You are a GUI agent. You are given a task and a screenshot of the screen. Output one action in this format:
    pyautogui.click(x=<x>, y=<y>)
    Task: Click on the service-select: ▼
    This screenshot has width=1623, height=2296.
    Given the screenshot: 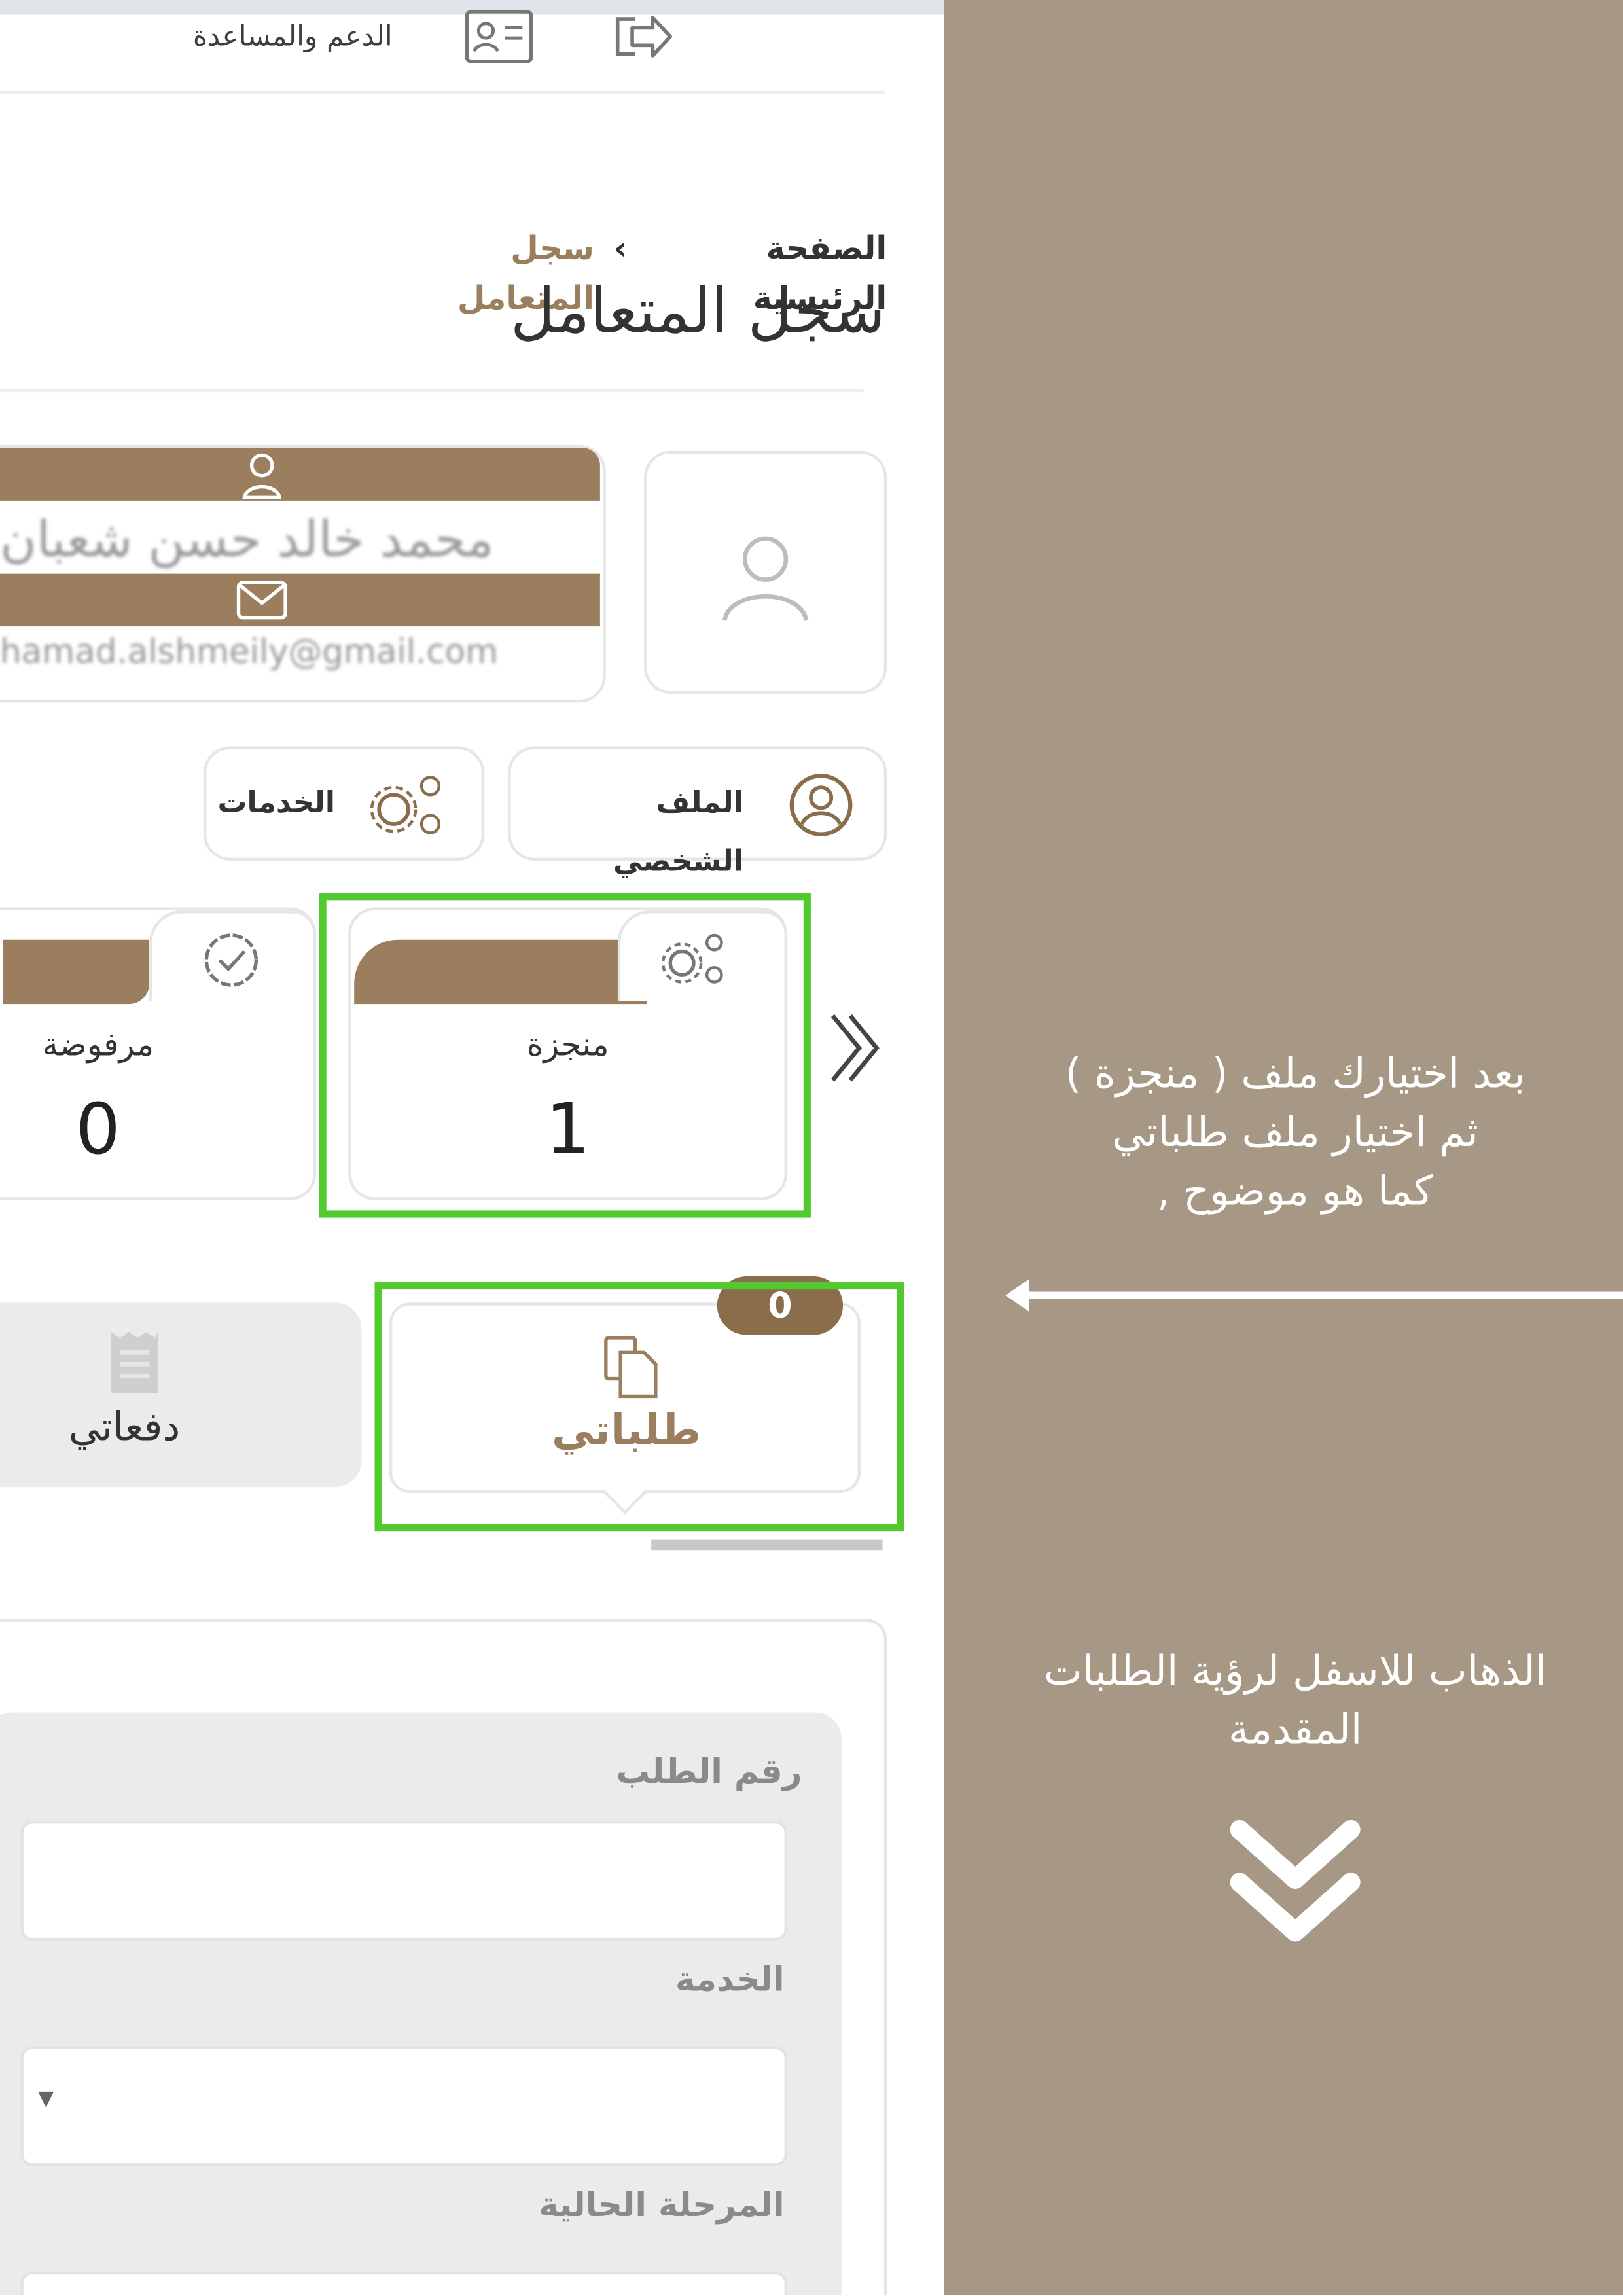 What is the action you would take?
    pyautogui.click(x=404, y=2106)
    